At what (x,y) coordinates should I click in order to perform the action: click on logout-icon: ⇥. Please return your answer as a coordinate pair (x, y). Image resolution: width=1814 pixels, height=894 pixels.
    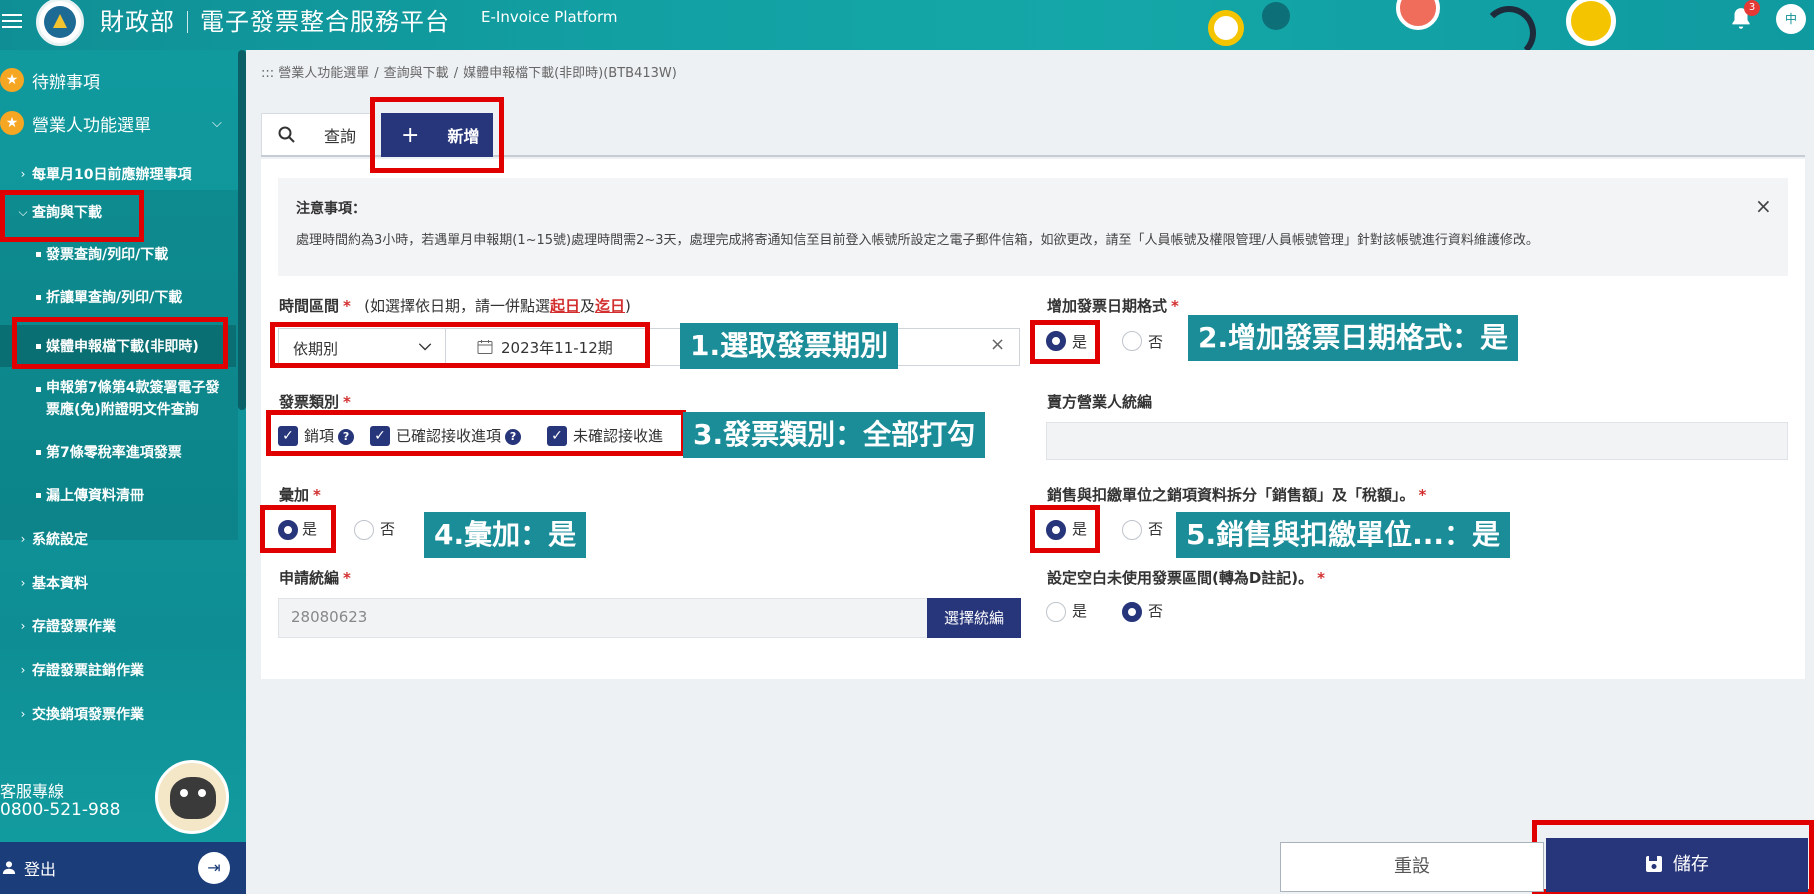
    Looking at the image, I should click on (214, 868).